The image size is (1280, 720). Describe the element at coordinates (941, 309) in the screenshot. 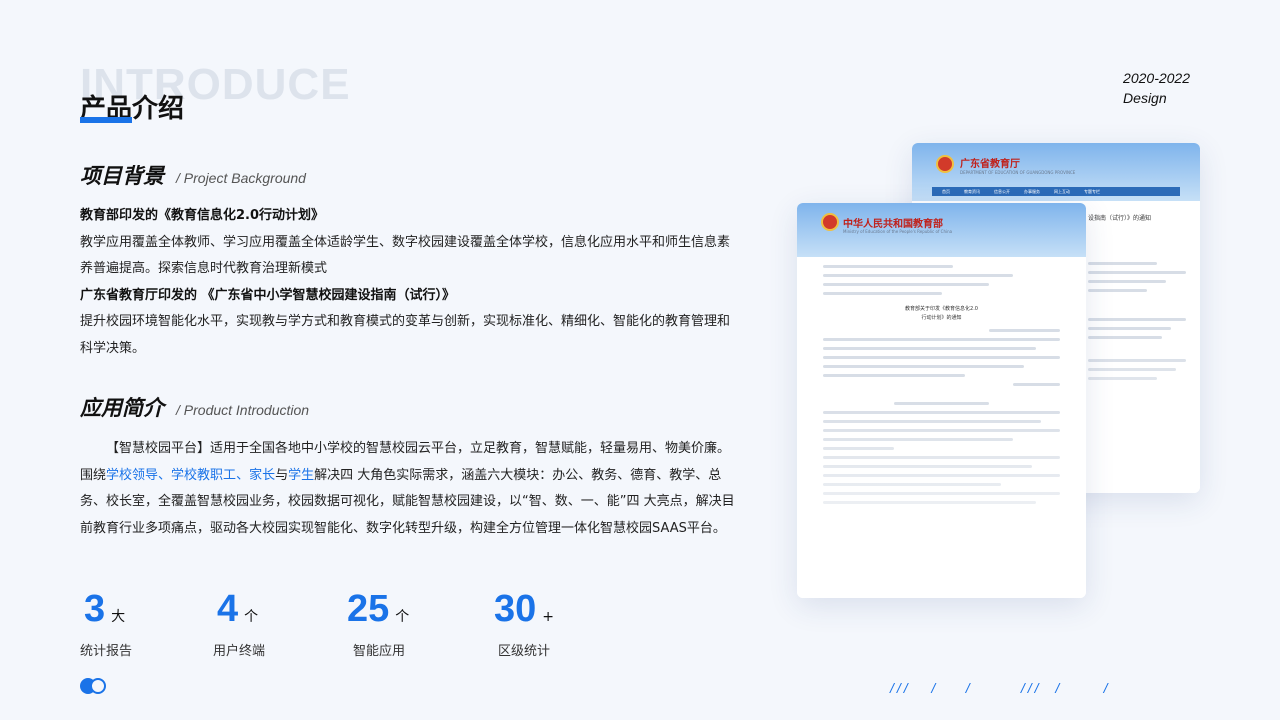

I see `doc-heading-line1: 教育部关于印发《教育信息化2.0` at that location.